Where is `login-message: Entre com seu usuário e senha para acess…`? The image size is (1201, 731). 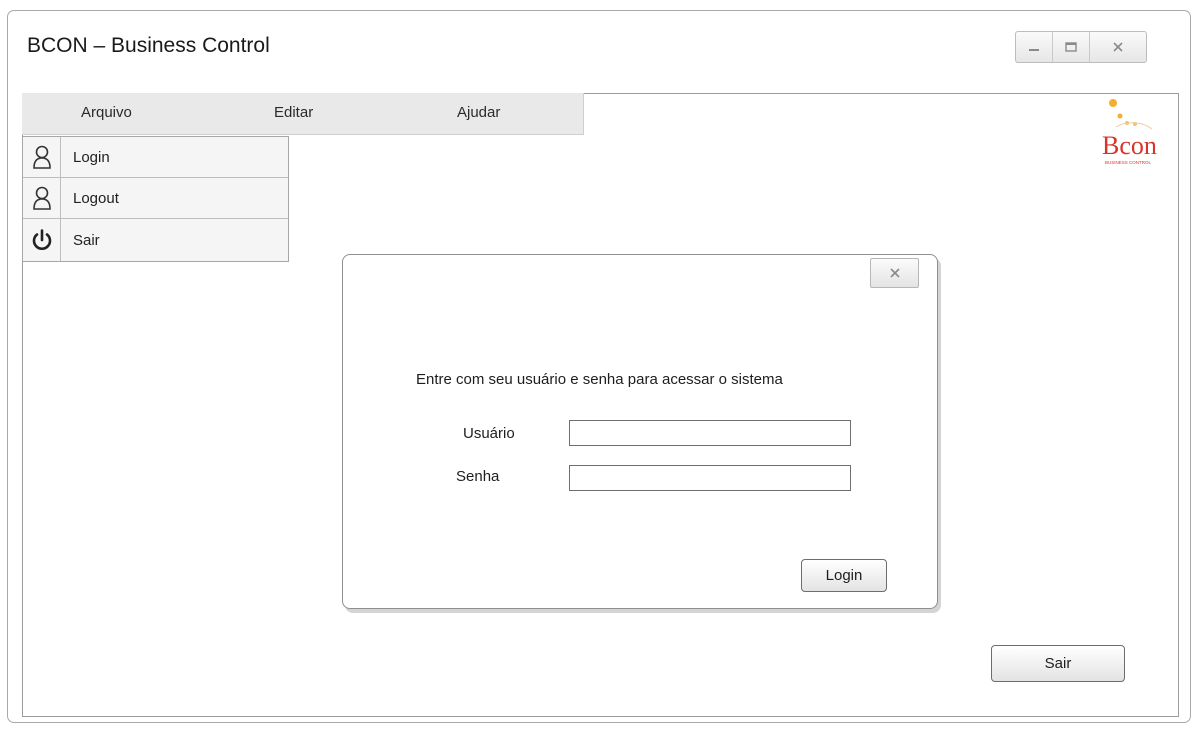 login-message: Entre com seu usuário e senha para acess… is located at coordinates (599, 379).